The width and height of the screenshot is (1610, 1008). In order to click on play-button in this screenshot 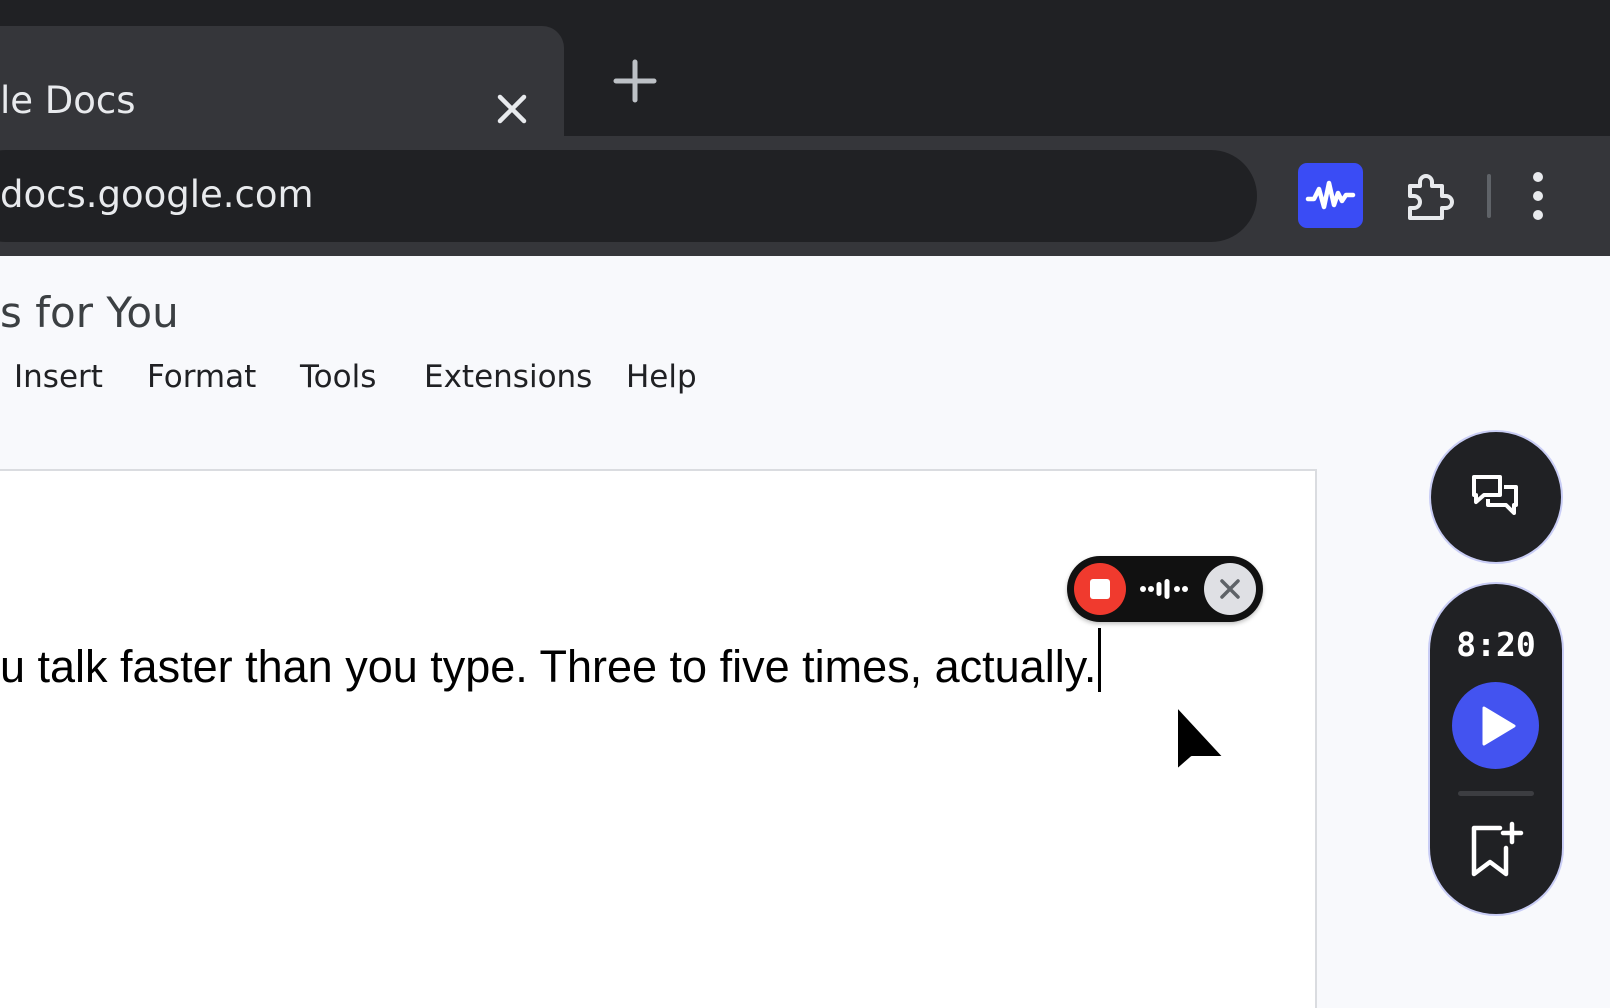, I will do `click(1495, 725)`.